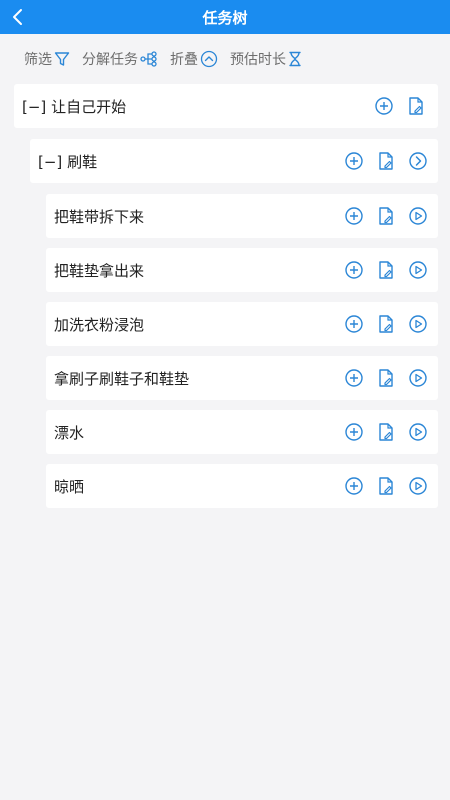 The image size is (450, 800). What do you see at coordinates (99, 216) in the screenshot?
I see `node-title: 把鞋带拆下来` at bounding box center [99, 216].